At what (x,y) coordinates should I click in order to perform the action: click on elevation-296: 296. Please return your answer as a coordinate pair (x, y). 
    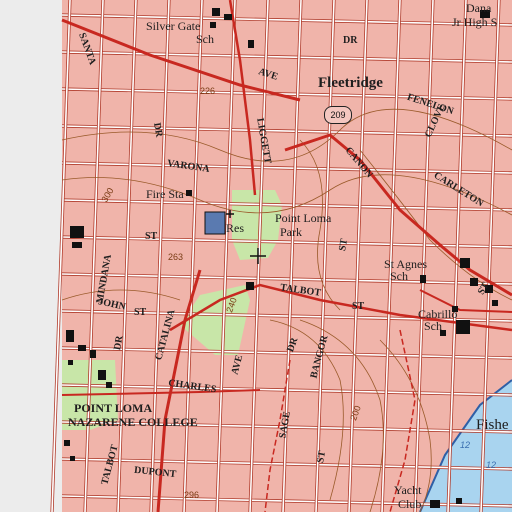
    Looking at the image, I should click on (192, 495).